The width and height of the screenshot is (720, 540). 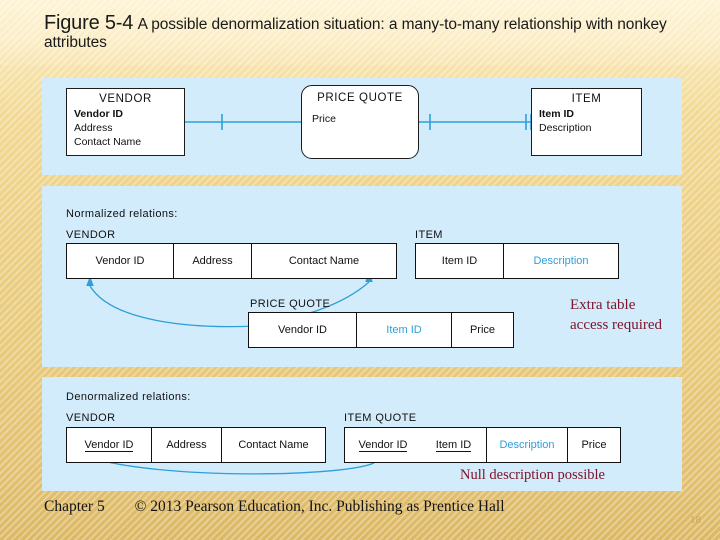 What do you see at coordinates (93, 127) in the screenshot?
I see `er-attribute: Address` at bounding box center [93, 127].